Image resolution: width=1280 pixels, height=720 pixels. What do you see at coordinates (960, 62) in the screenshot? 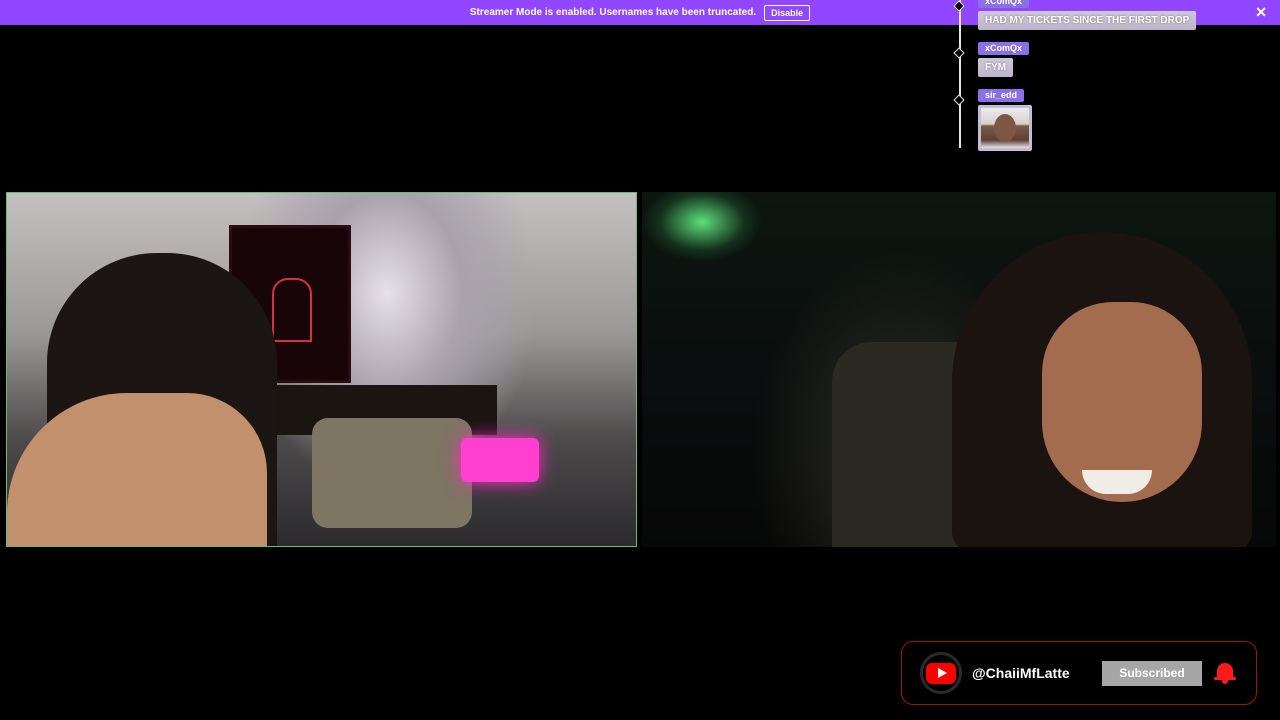
I see `chat-timeline-line` at bounding box center [960, 62].